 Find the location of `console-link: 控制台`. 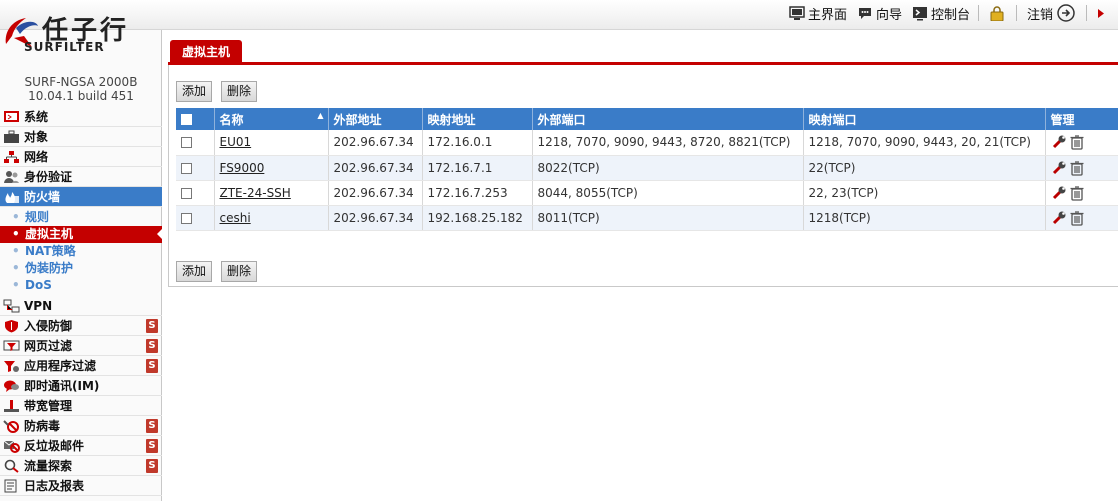

console-link: 控制台 is located at coordinates (941, 13).